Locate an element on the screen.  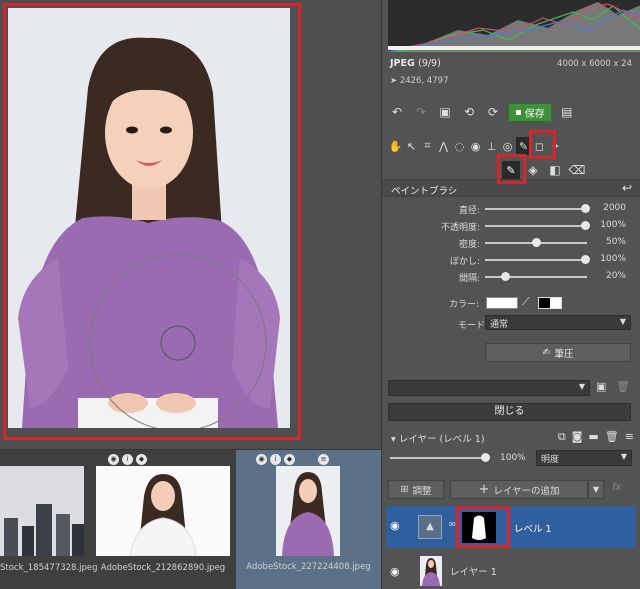
undo-icon: ↶ is located at coordinates (397, 112).